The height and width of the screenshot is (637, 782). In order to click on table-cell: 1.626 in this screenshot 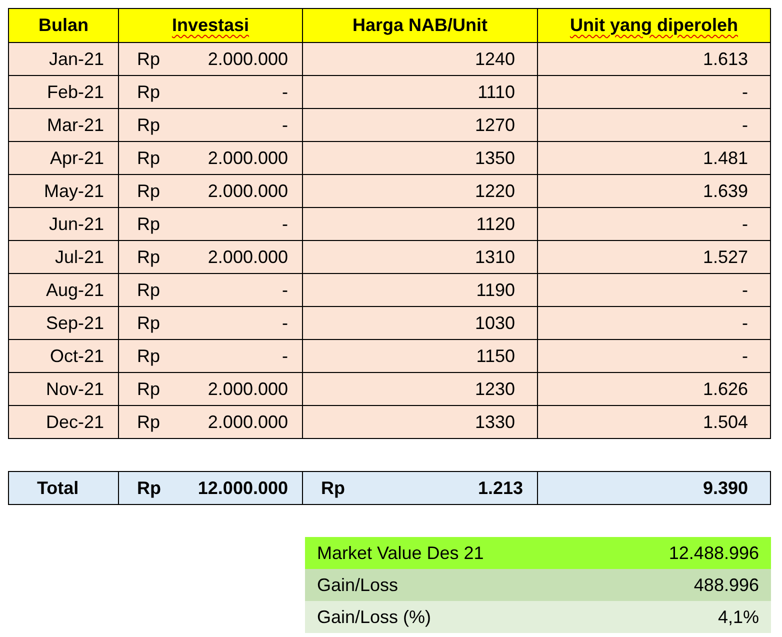, I will do `click(654, 389)`.